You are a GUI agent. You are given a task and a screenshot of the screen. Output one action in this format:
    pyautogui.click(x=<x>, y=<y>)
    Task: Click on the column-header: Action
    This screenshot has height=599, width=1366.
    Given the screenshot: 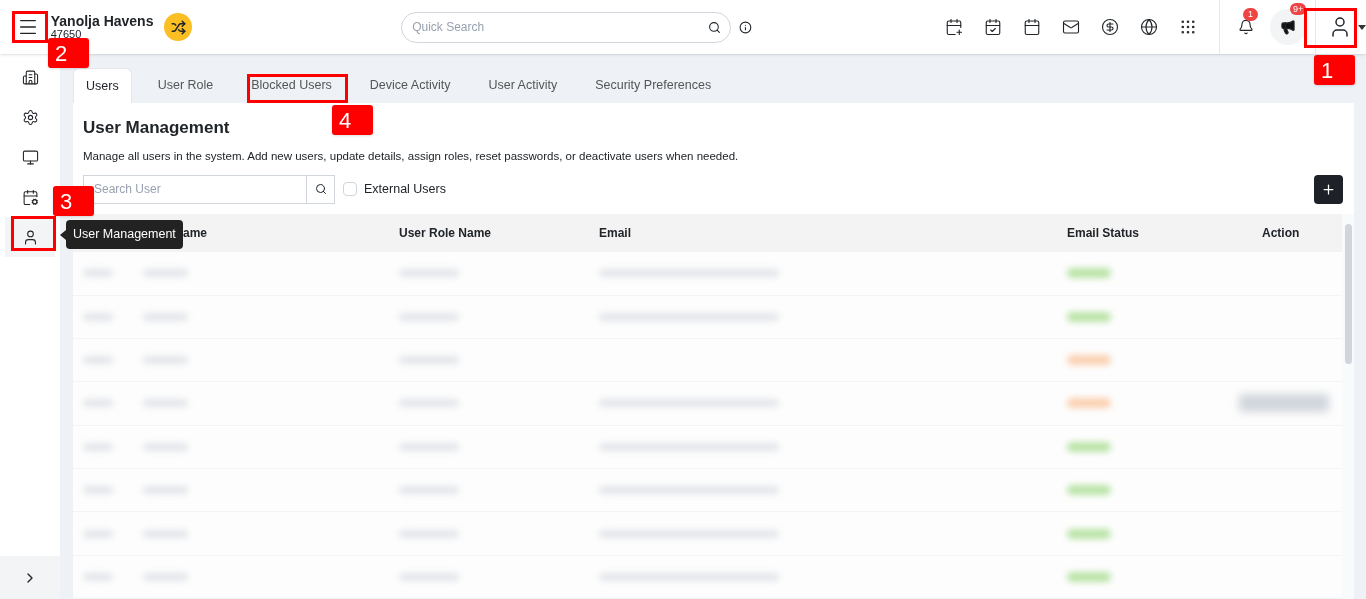 What is the action you would take?
    pyautogui.click(x=1281, y=232)
    